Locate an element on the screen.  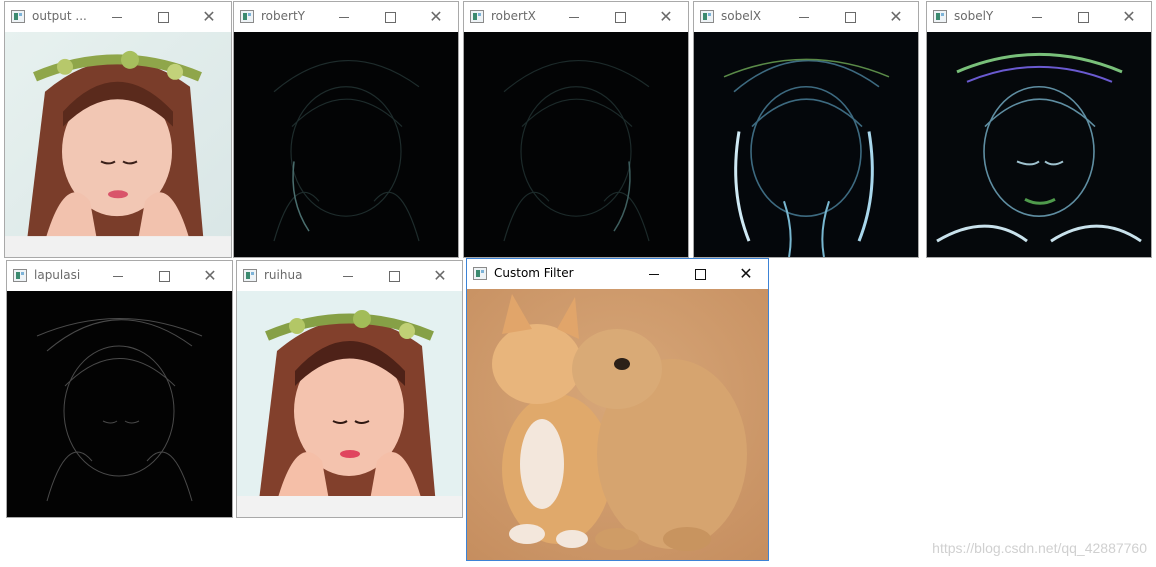
window-lapulasi: lapulasi ✕ is located at coordinates (119, 389).